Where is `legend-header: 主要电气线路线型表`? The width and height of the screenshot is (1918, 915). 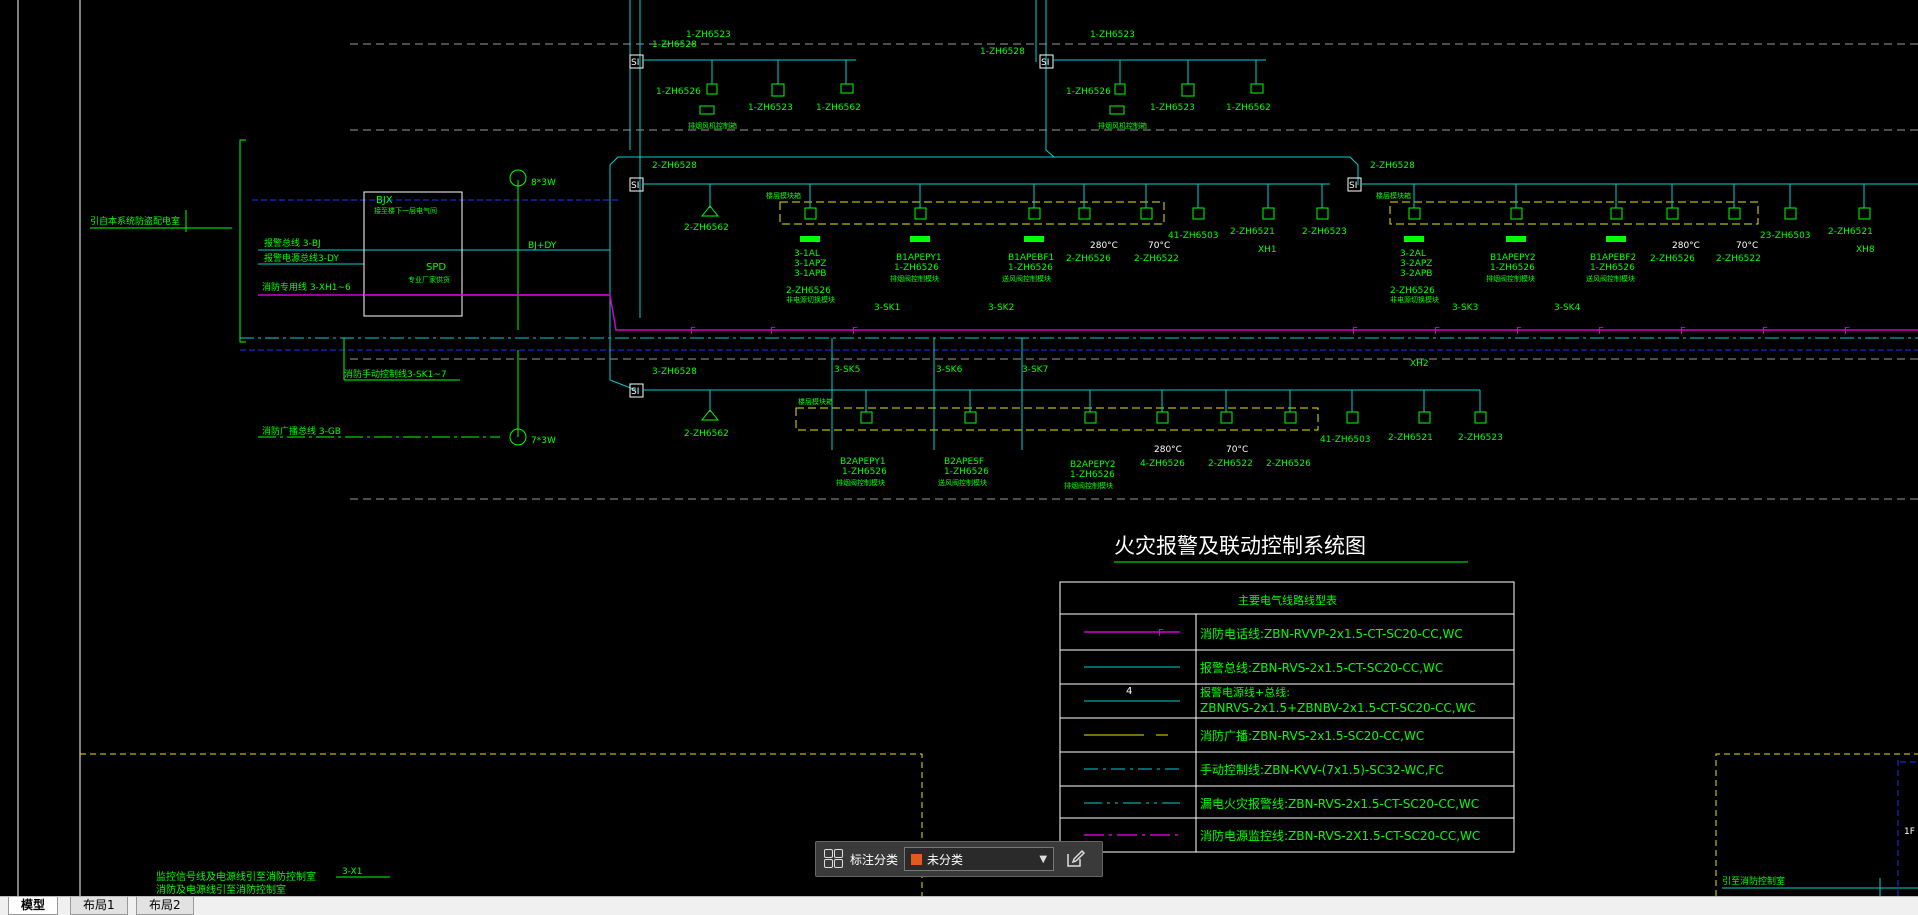
legend-header: 主要电气线路线型表 is located at coordinates (1287, 600).